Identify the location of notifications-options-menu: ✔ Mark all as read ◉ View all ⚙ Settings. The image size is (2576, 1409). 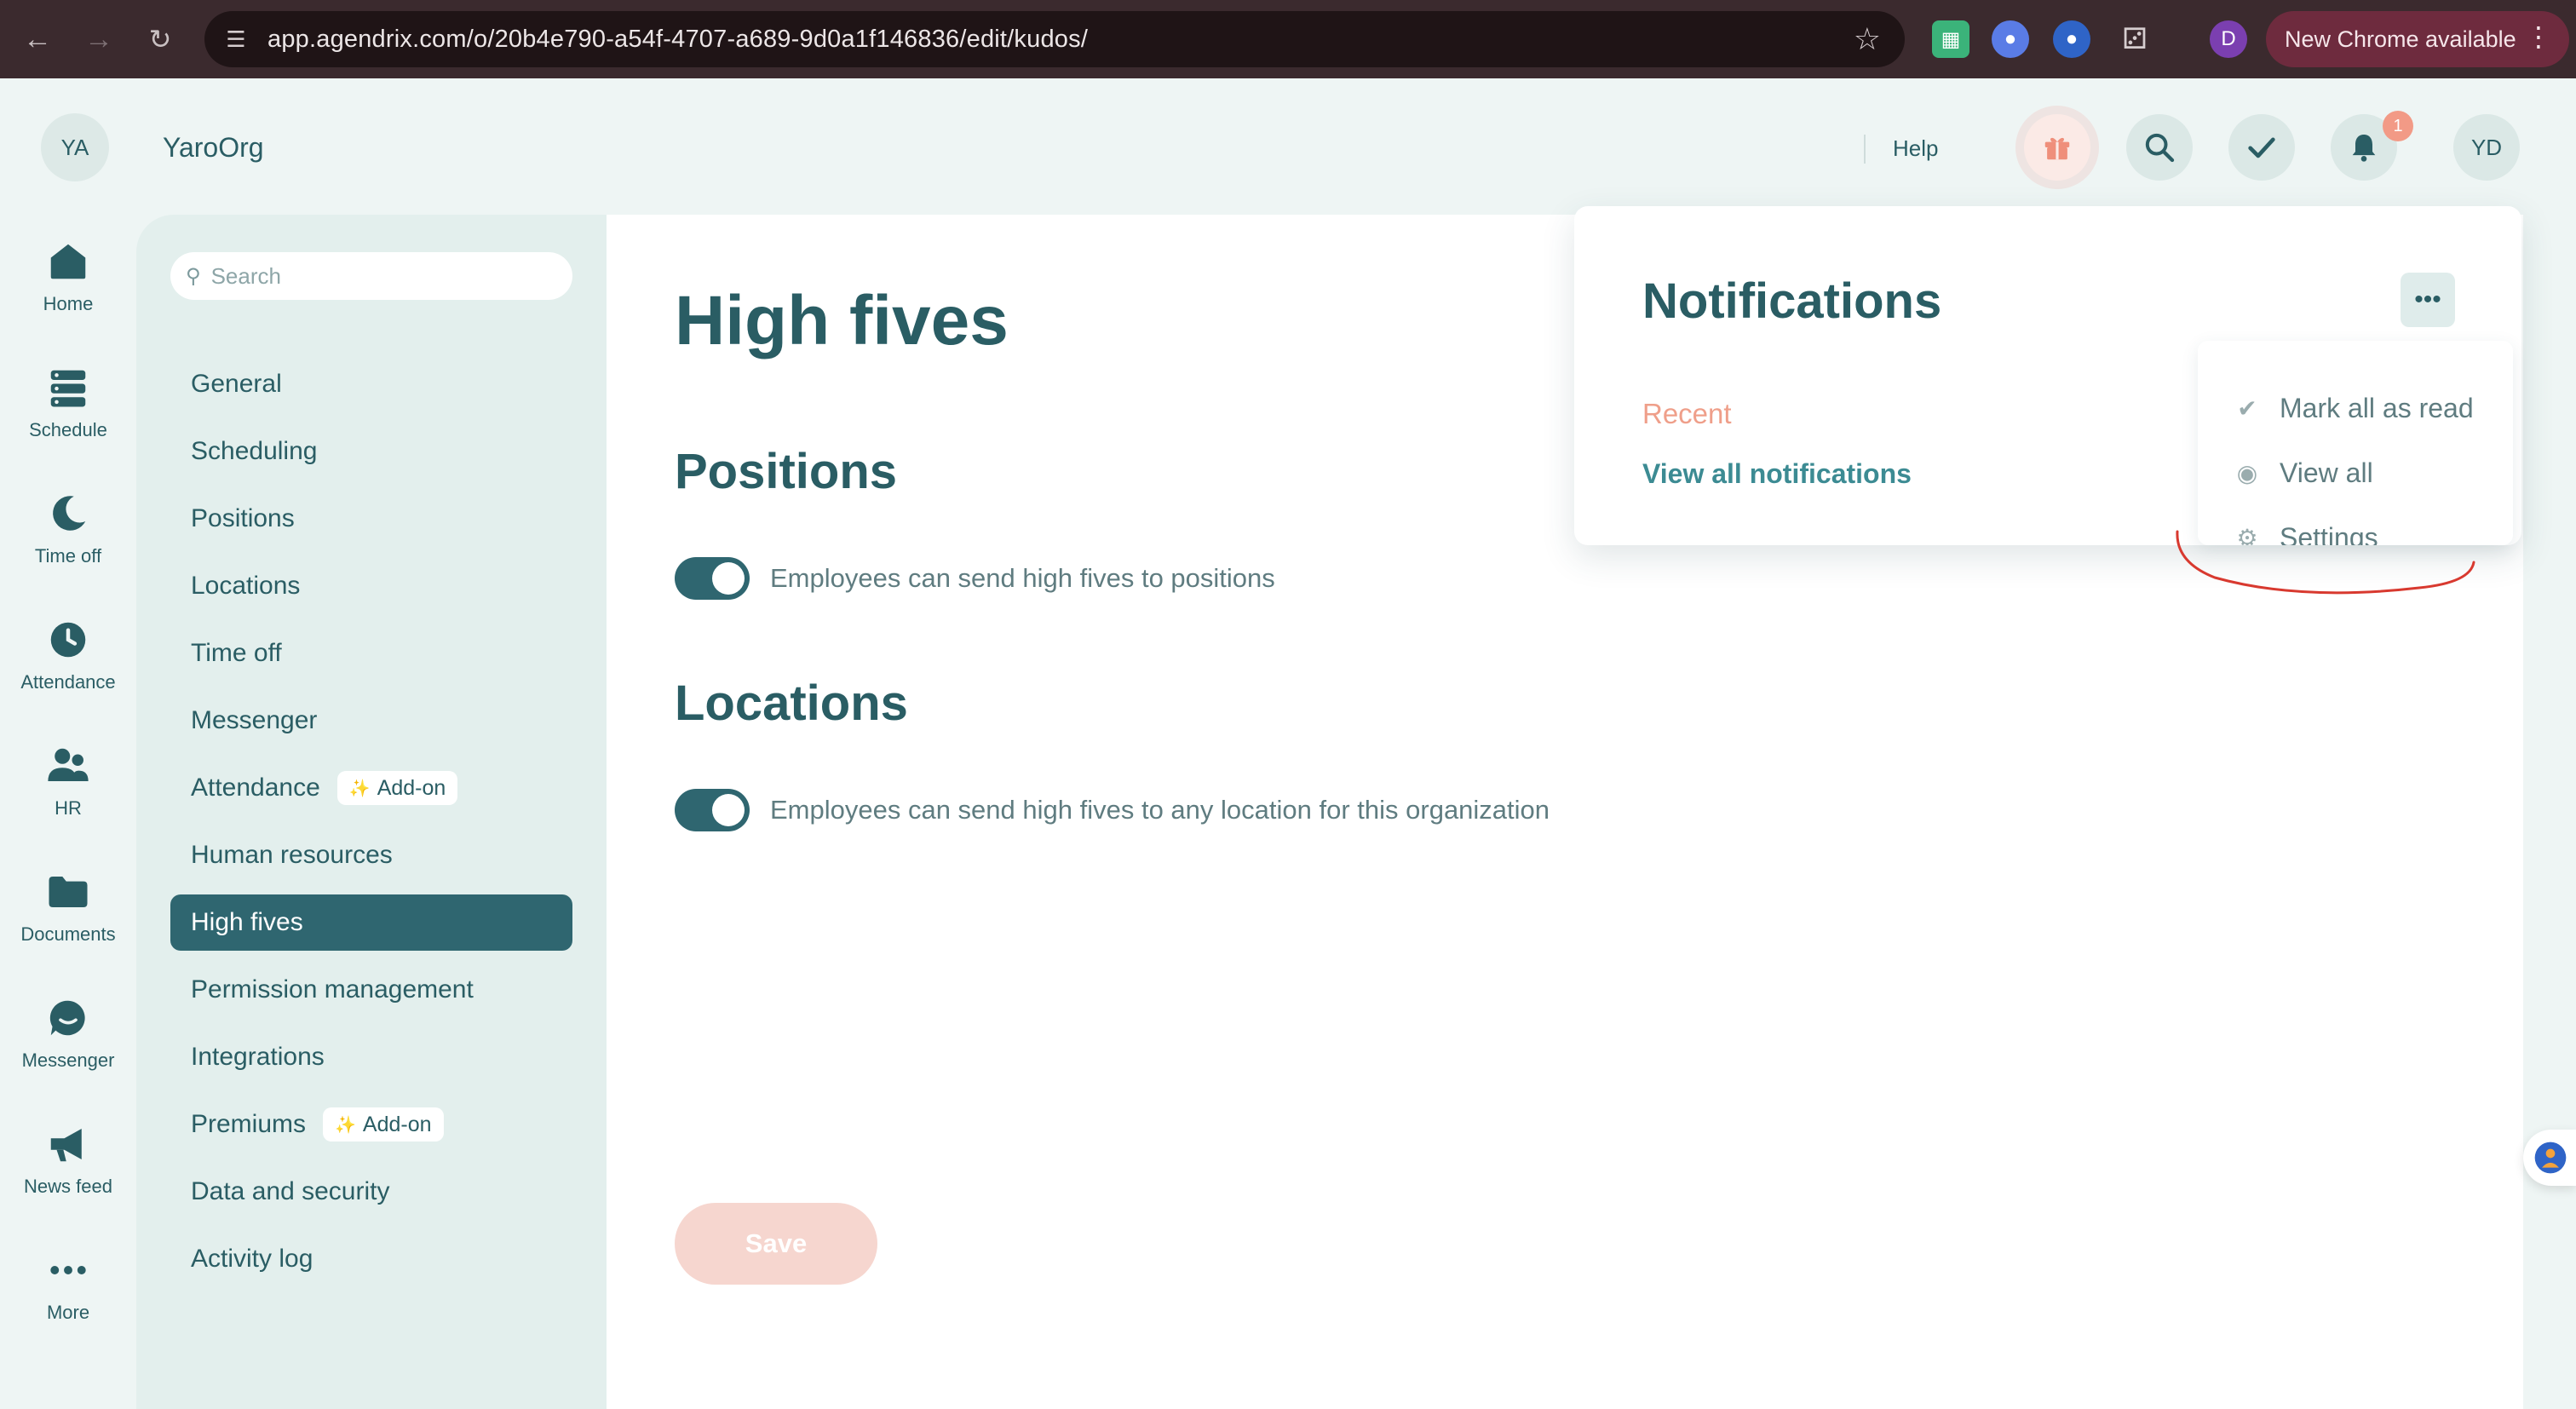
(2356, 443).